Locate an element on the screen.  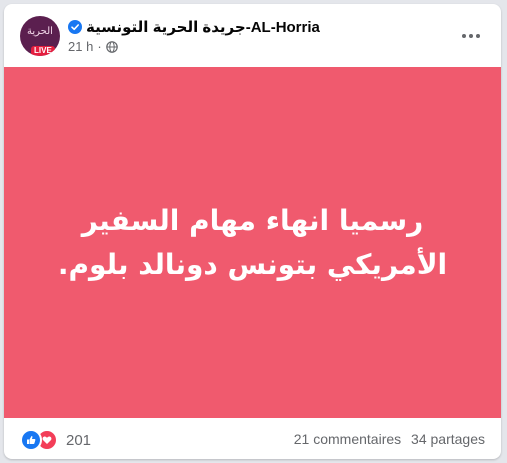
shares-count-link: 34 partages is located at coordinates (448, 439).